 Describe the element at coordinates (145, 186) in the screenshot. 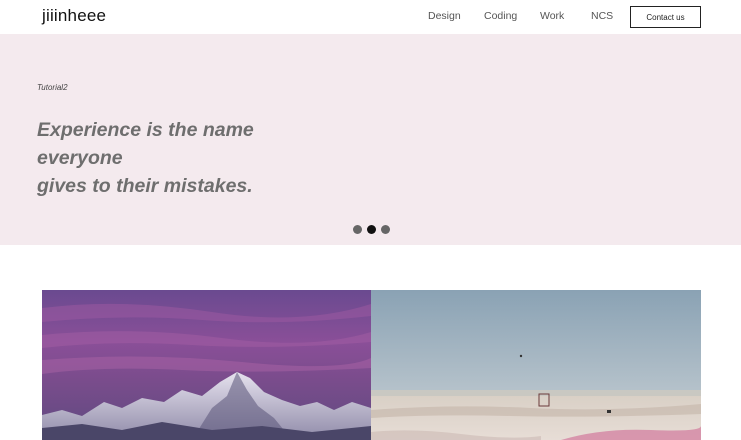

I see `hero-quote-line-2: gives to their mistakes.` at that location.